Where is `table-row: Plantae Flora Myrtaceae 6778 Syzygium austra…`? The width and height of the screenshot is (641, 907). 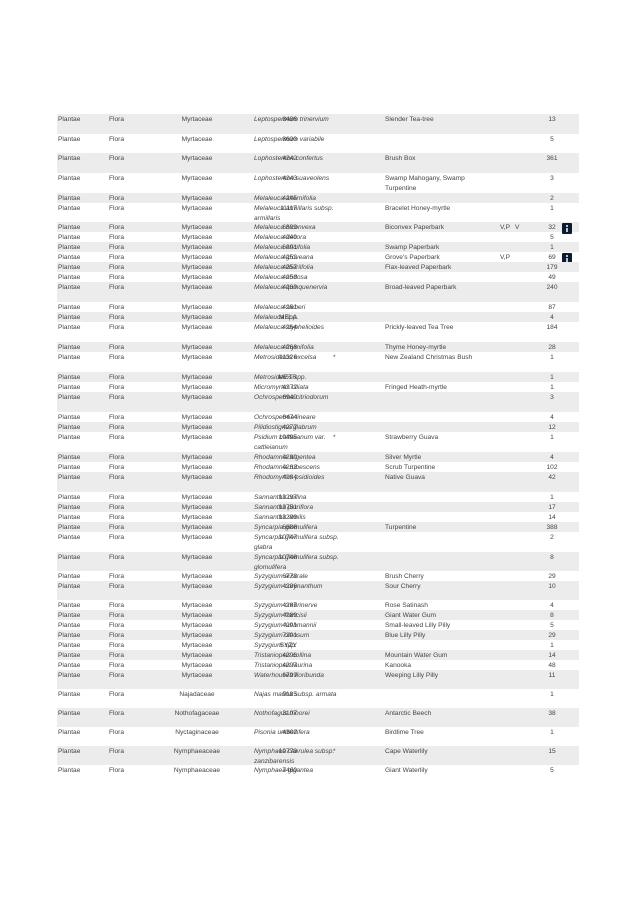 table-row: Plantae Flora Myrtaceae 6778 Syzygium austra… is located at coordinates (318, 576).